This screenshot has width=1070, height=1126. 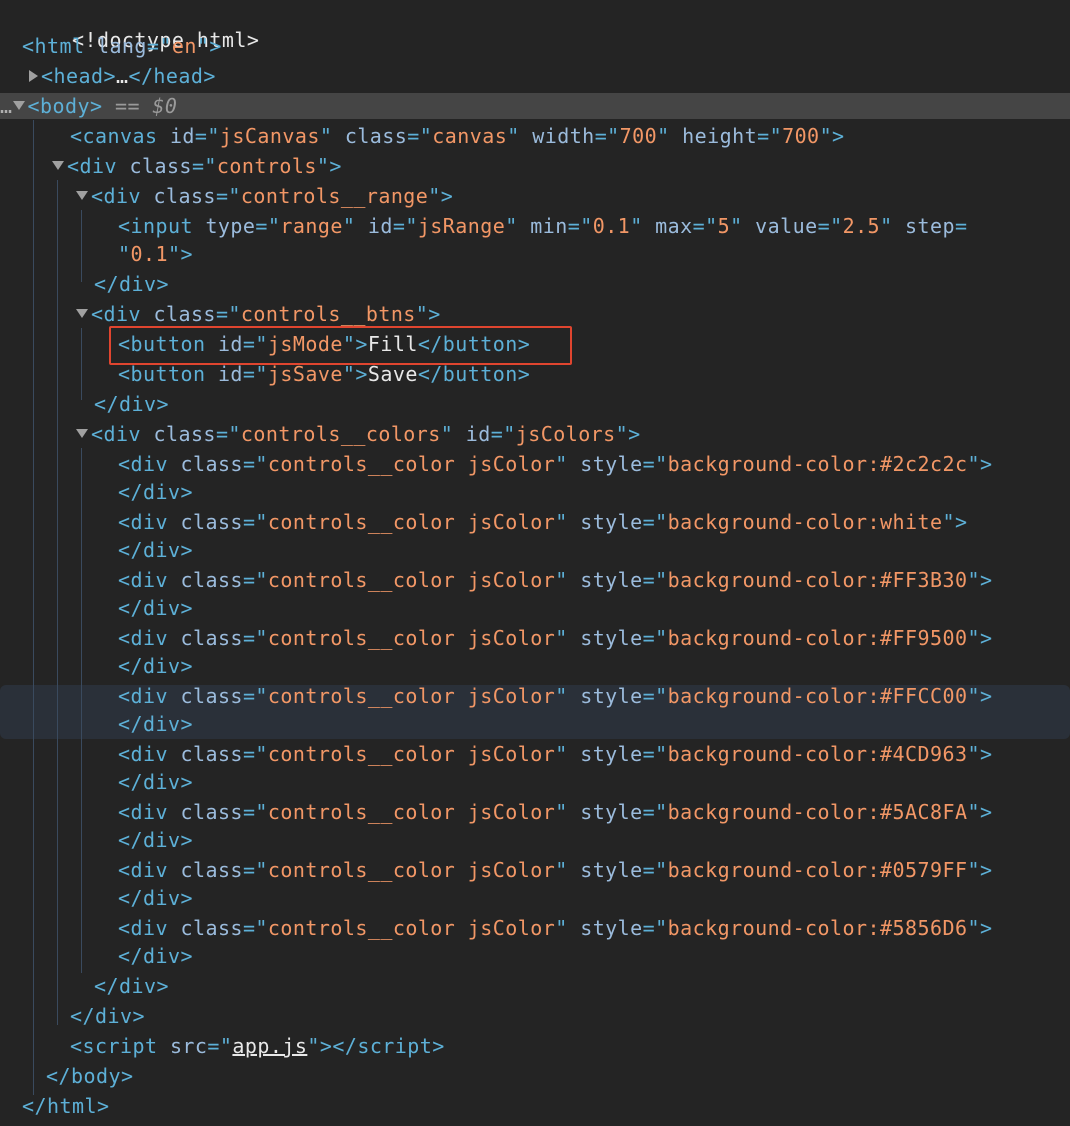 What do you see at coordinates (88, 106) in the screenshot?
I see `body-open-line: … <body> == $0` at bounding box center [88, 106].